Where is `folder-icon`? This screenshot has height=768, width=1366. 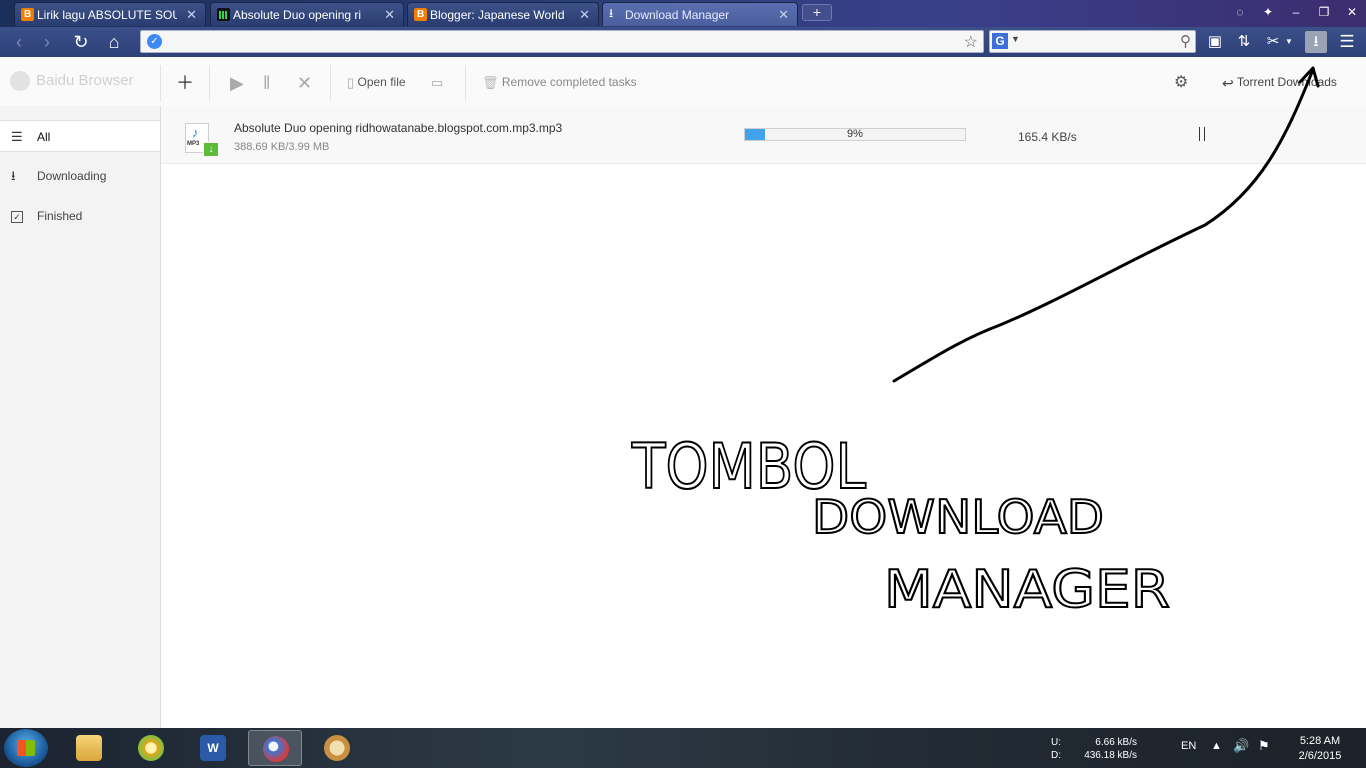 folder-icon is located at coordinates (89, 748).